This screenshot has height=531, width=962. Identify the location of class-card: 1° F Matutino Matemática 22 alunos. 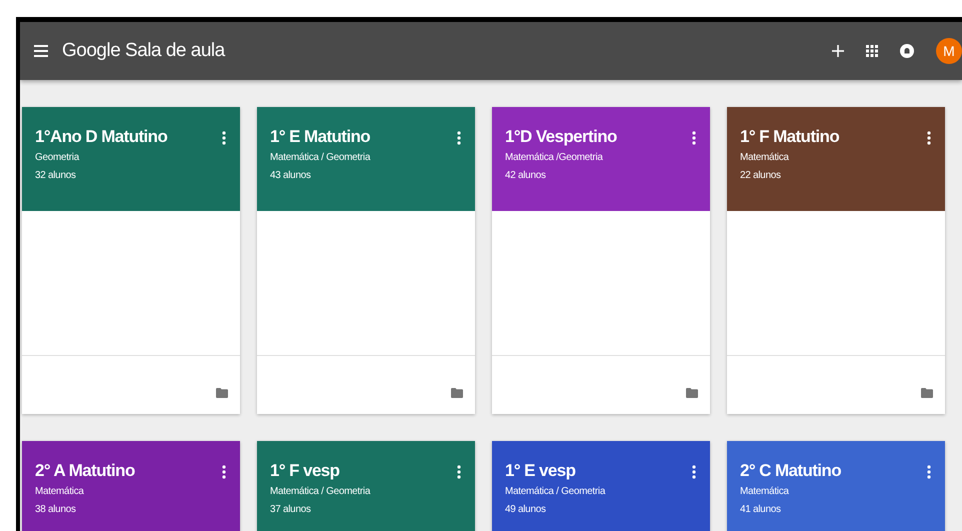
(836, 260).